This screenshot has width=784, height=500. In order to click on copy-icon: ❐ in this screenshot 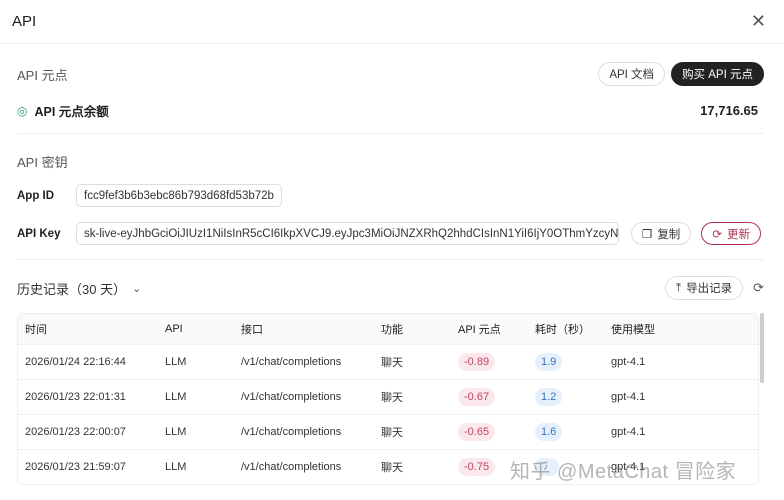, I will do `click(647, 234)`.